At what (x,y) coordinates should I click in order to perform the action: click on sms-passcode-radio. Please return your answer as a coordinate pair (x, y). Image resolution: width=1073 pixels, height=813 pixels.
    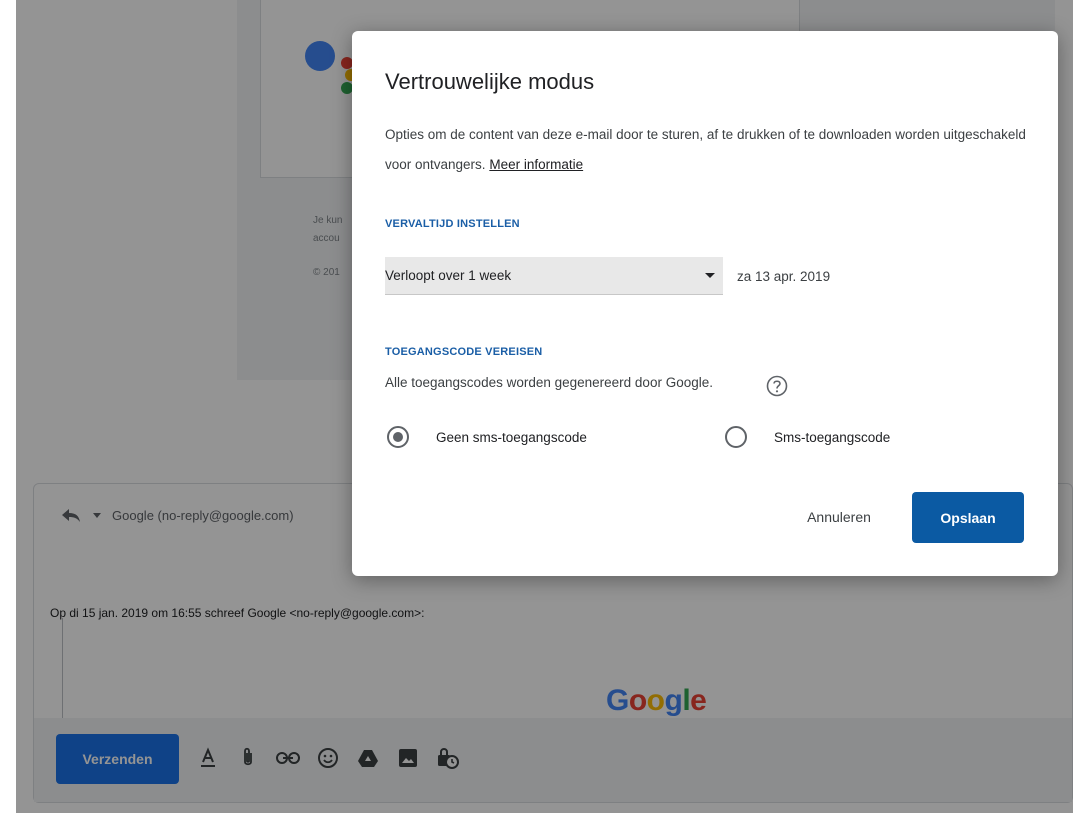
    Looking at the image, I should click on (736, 437).